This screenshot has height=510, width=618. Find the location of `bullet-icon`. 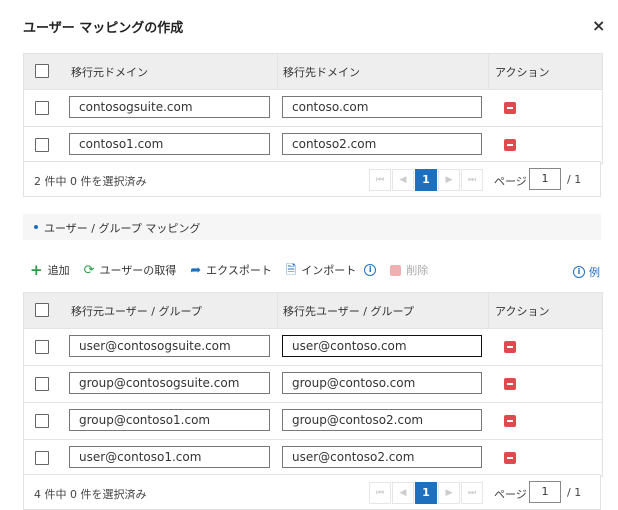

bullet-icon is located at coordinates (36, 227).